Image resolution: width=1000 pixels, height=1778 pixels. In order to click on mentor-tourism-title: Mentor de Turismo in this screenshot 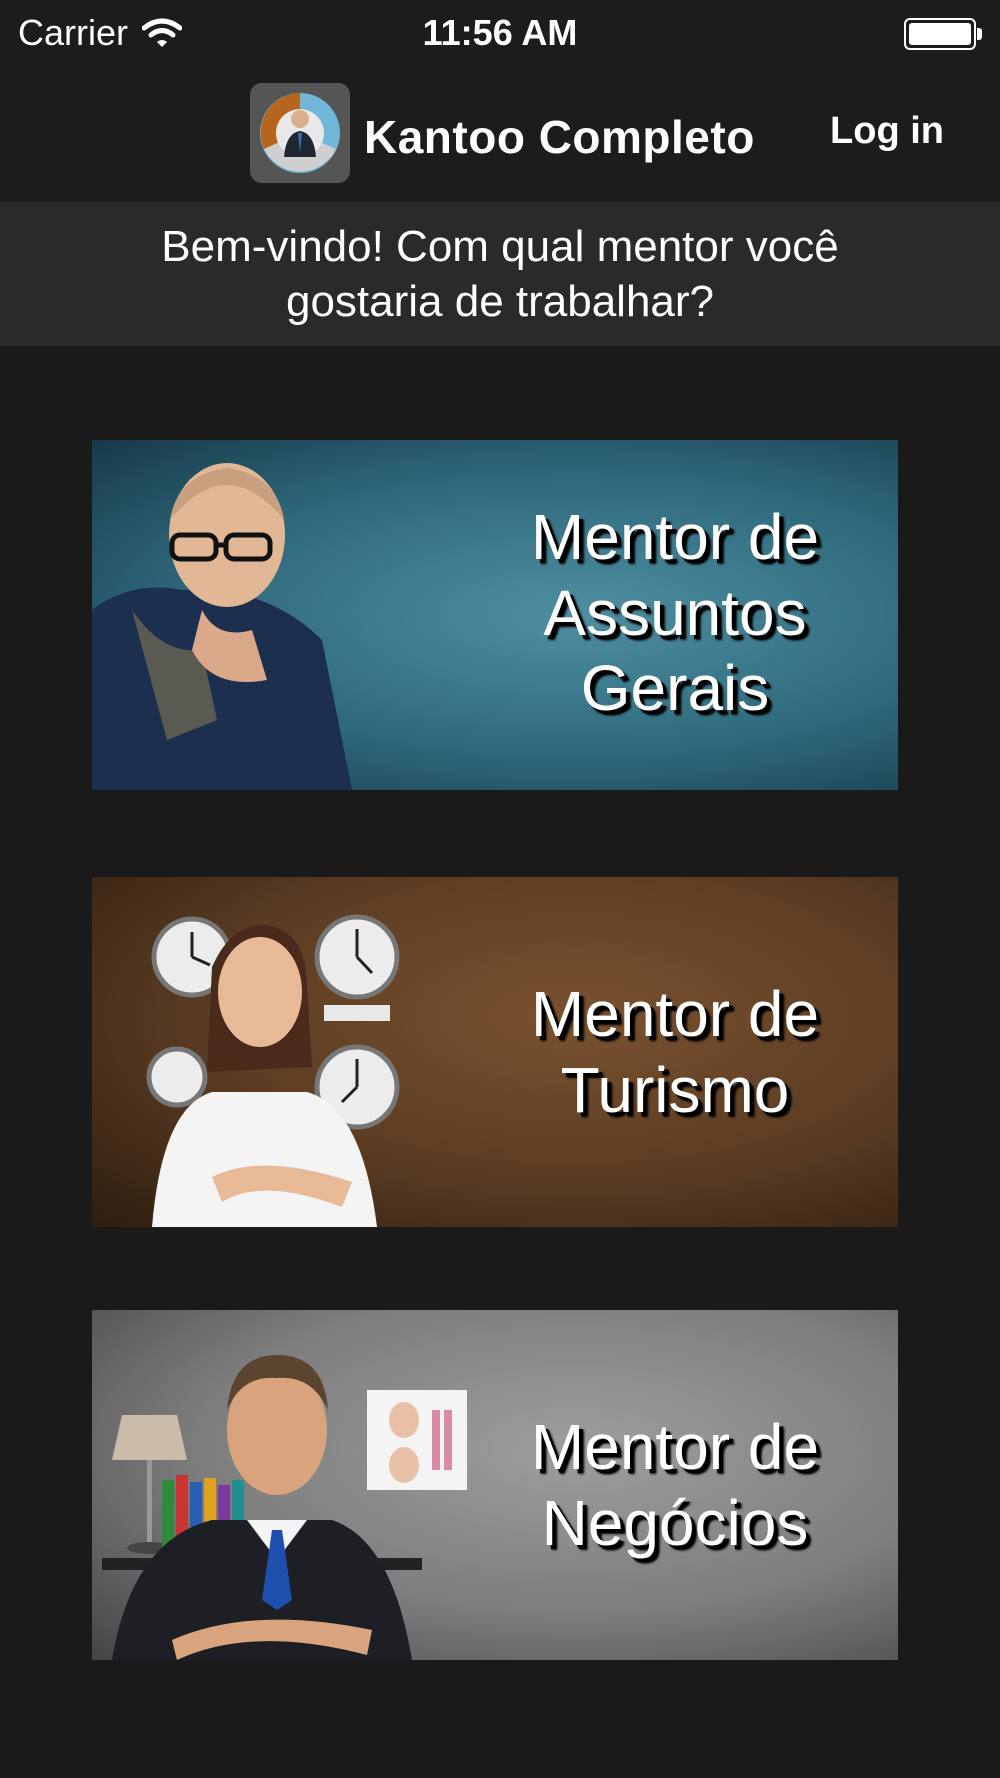, I will do `click(675, 1052)`.